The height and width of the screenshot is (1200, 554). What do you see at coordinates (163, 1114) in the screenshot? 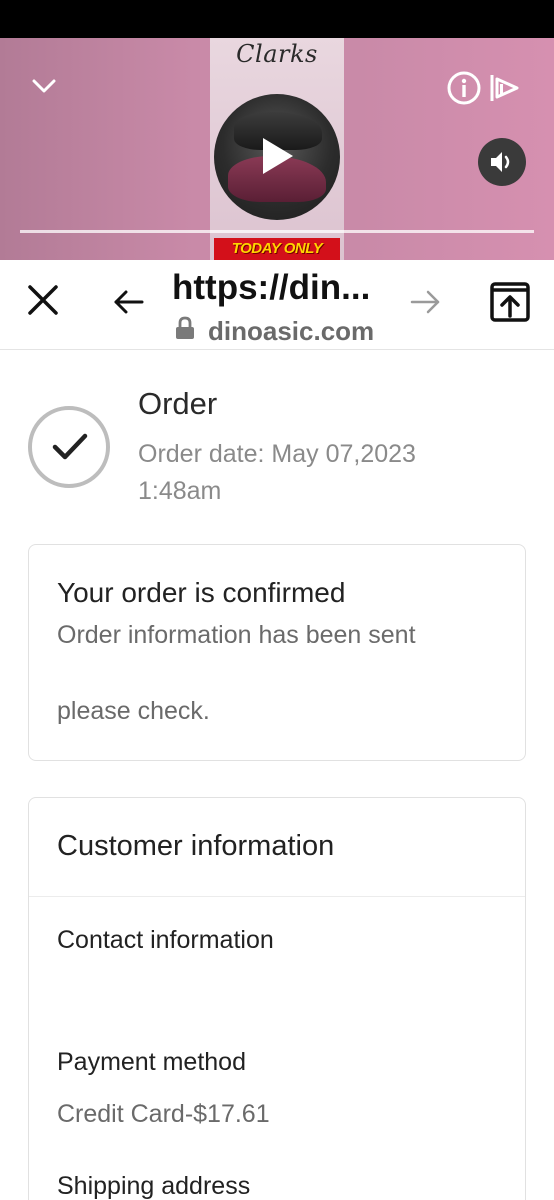
I see `payment-method-value: Credit Card-$17.61` at bounding box center [163, 1114].